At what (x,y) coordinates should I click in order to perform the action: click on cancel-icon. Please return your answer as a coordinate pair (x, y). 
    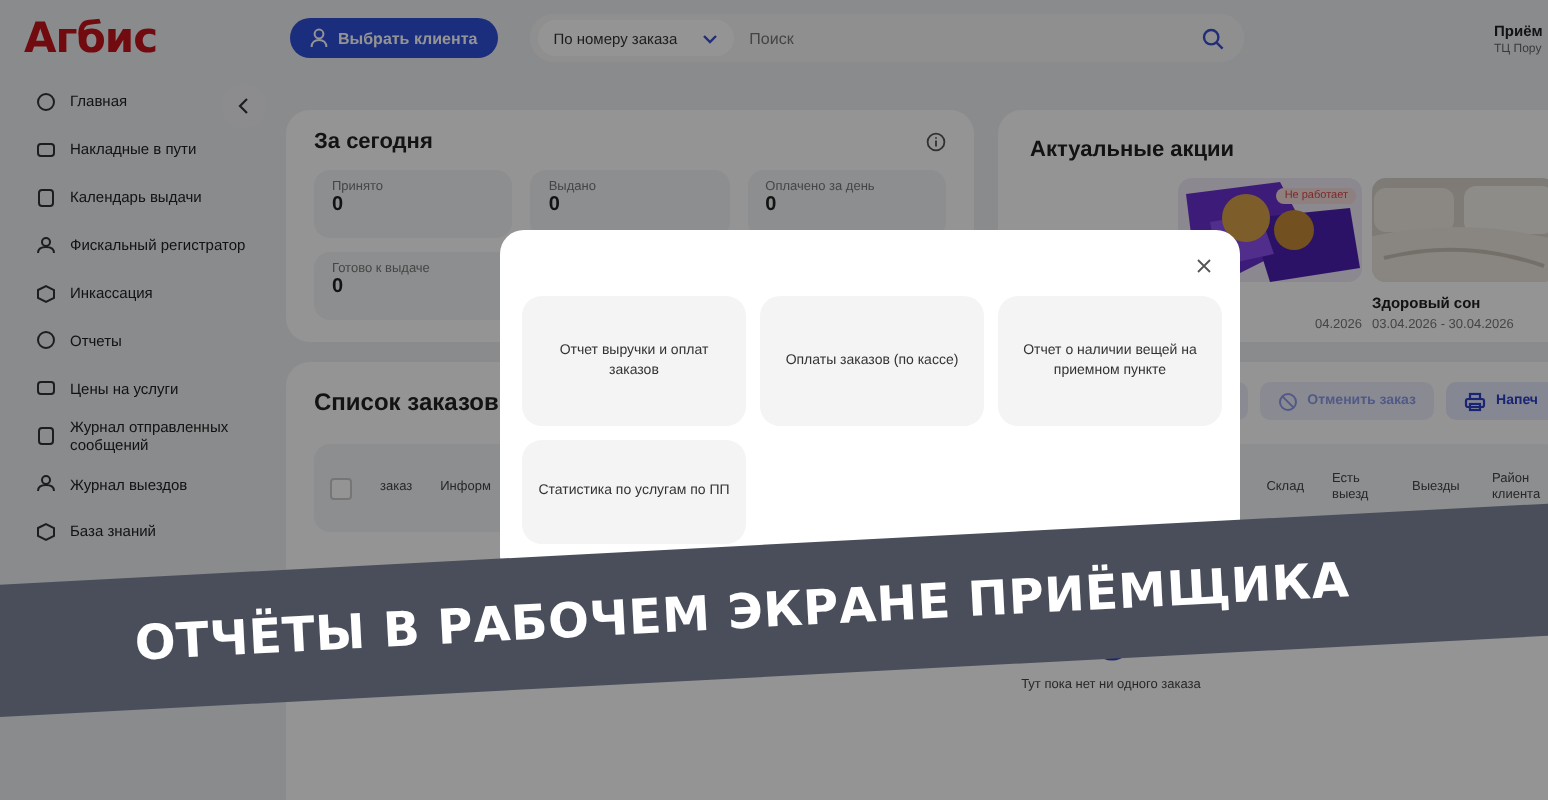
    Looking at the image, I should click on (1287, 401).